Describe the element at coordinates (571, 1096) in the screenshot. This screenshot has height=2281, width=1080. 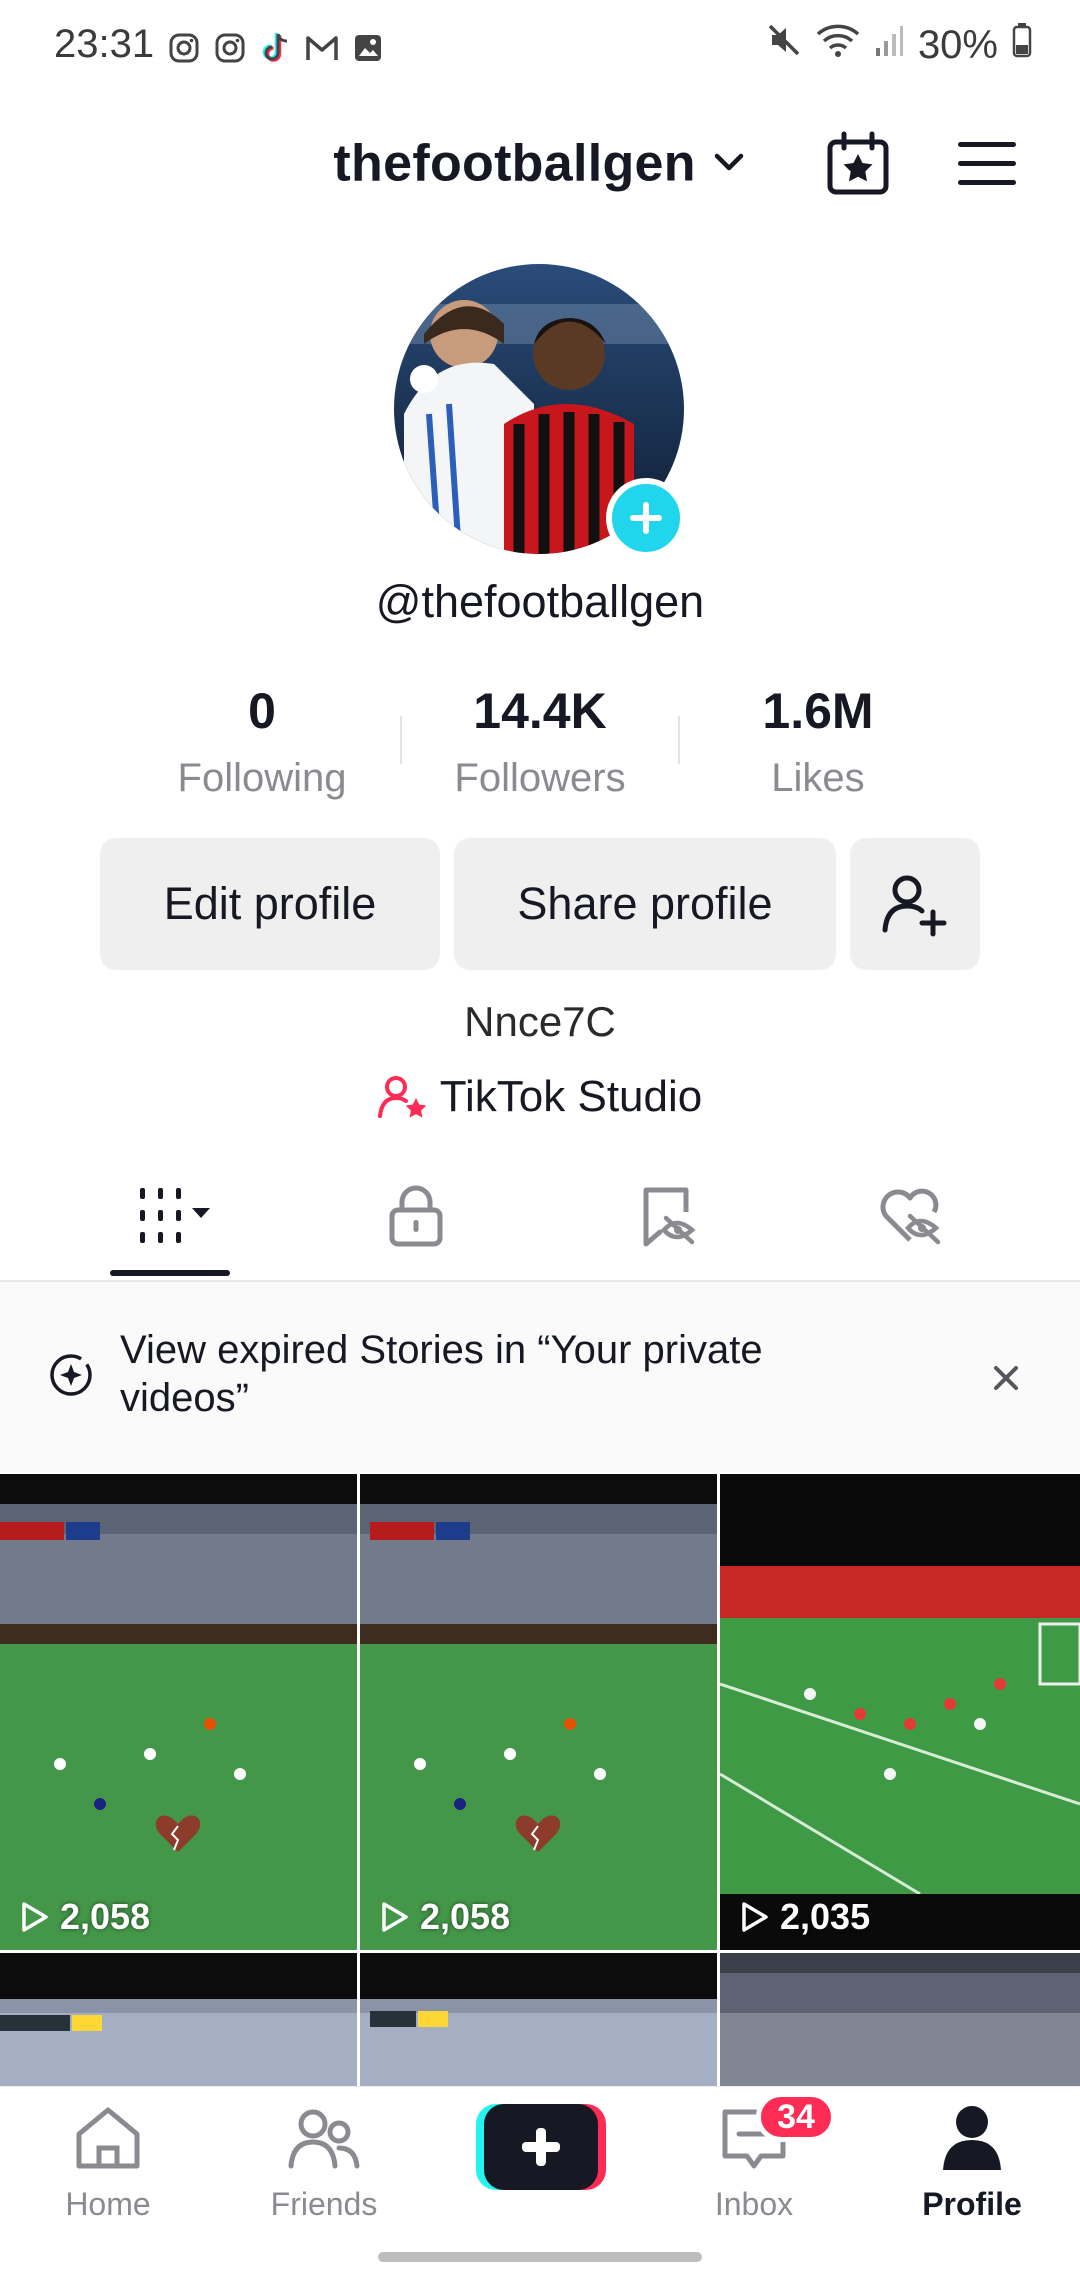
I see `studio-label: TikTok Studio` at that location.